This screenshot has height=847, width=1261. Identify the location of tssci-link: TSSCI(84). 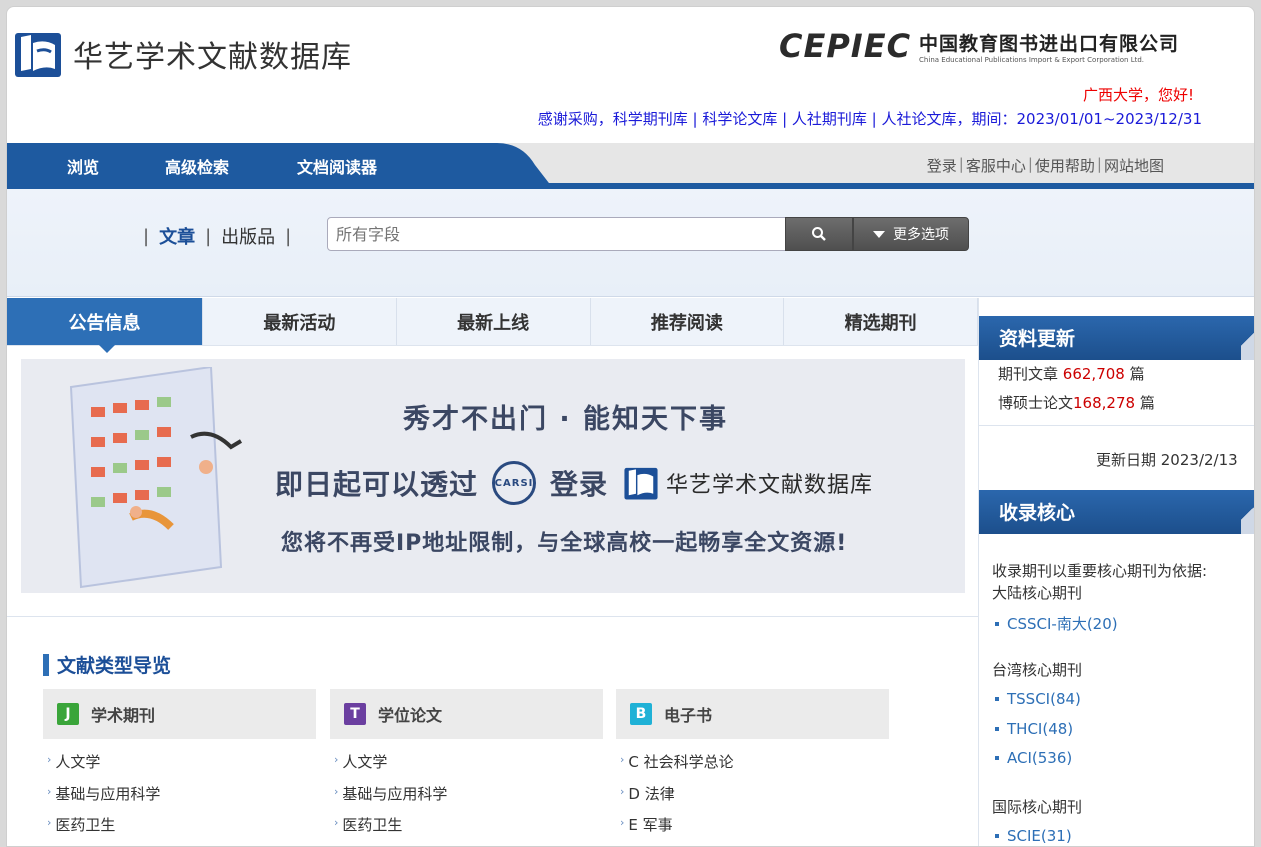
(1038, 699).